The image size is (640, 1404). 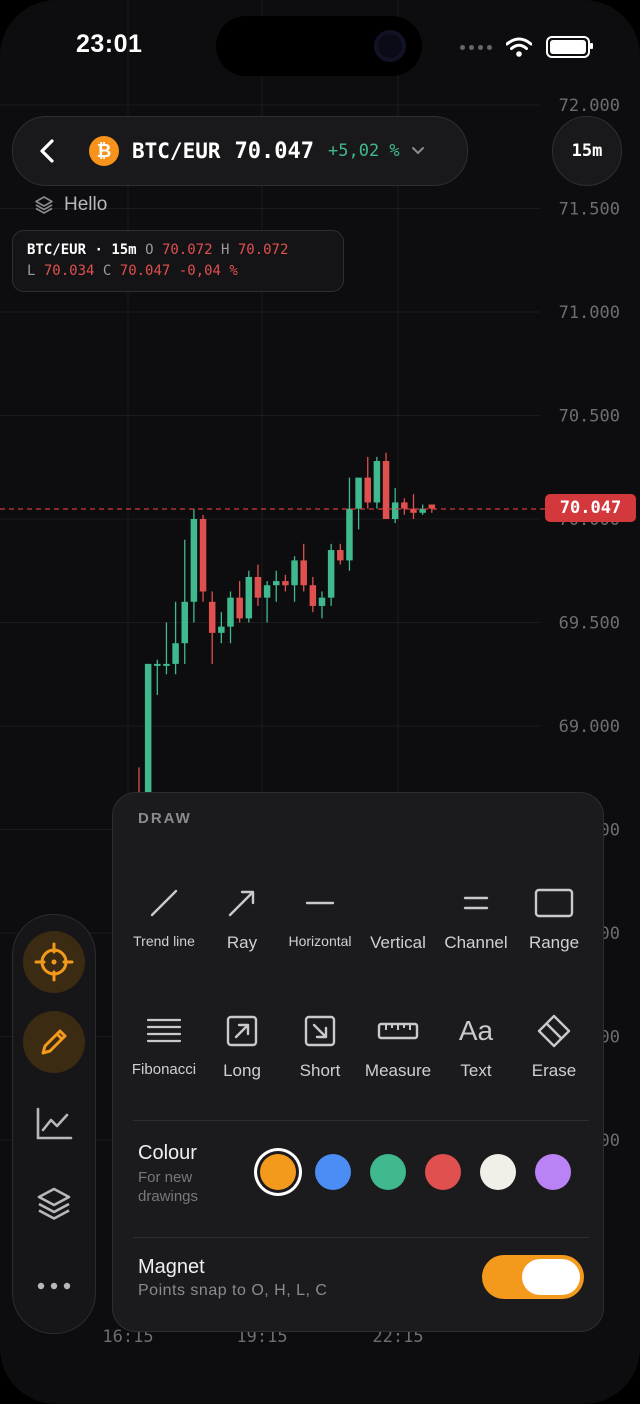 I want to click on long-position-icon, so click(x=242, y=1031).